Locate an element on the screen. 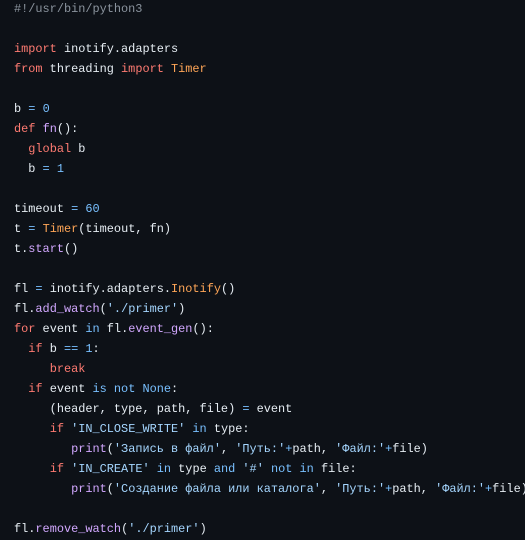 The height and width of the screenshot is (540, 525). code-line: fl = inotify.adapters.Inotify() is located at coordinates (269, 289).